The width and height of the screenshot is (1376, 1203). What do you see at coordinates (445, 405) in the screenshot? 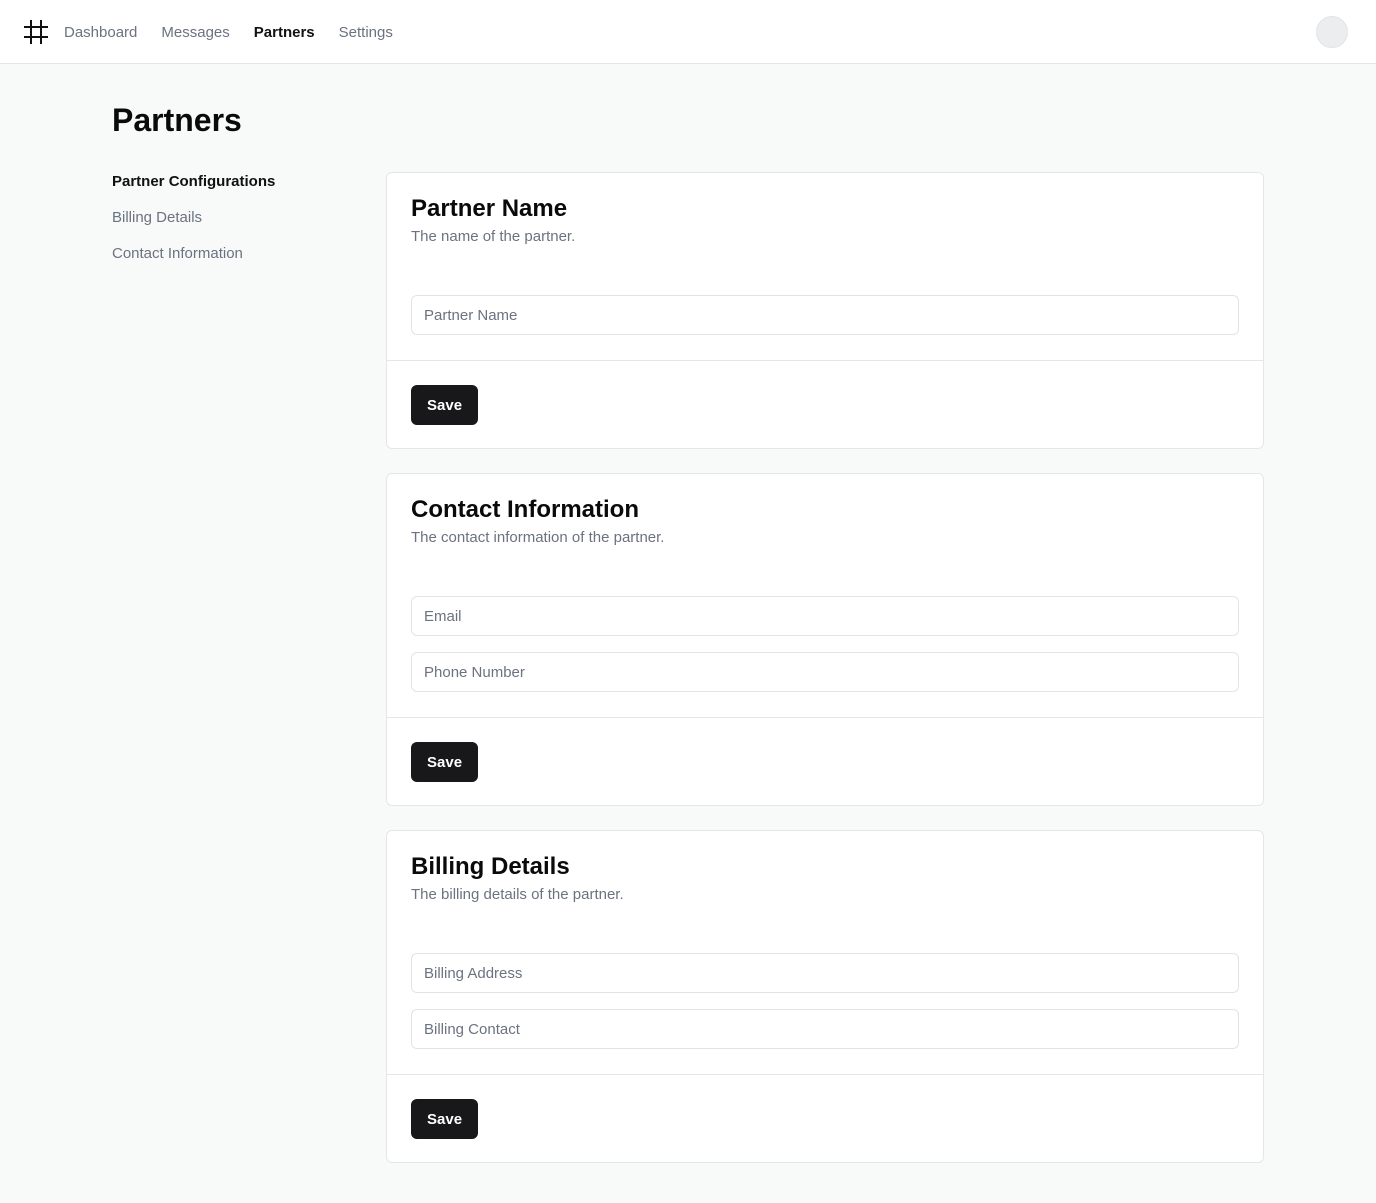
I see `save-partner-name-button: Save` at bounding box center [445, 405].